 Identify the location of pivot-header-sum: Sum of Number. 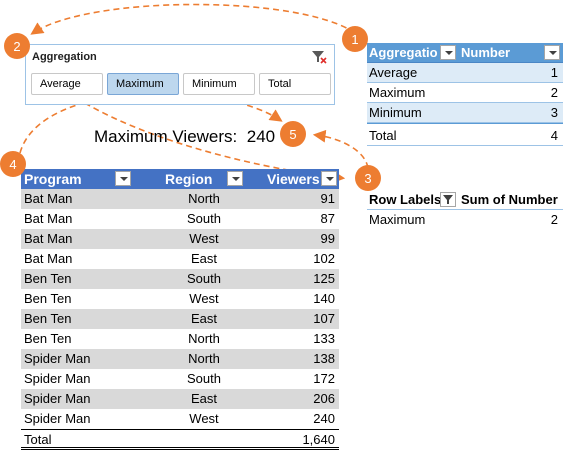
(509, 199).